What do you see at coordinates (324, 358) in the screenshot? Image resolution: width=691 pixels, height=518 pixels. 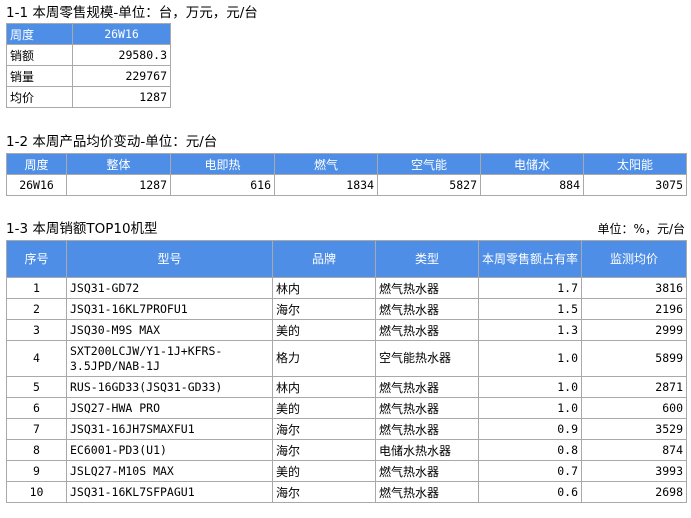 I see `brand-cell: 格力` at bounding box center [324, 358].